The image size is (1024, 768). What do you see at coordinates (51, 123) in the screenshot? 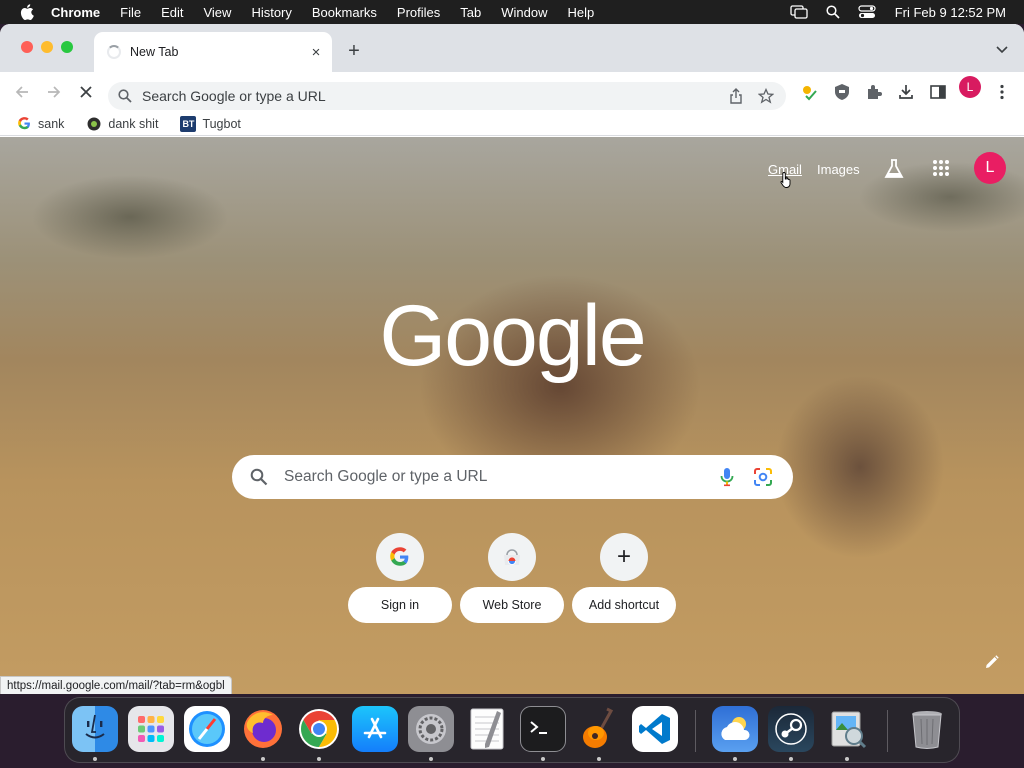
I see `bookmark-label: sank` at bounding box center [51, 123].